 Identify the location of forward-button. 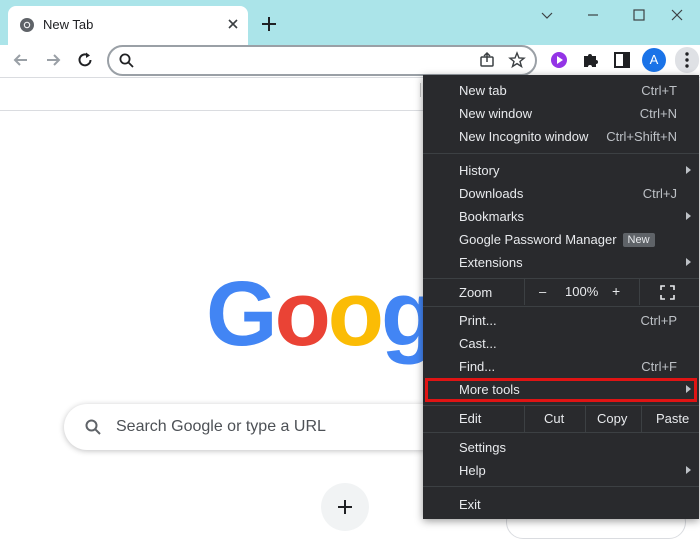
(53, 60).